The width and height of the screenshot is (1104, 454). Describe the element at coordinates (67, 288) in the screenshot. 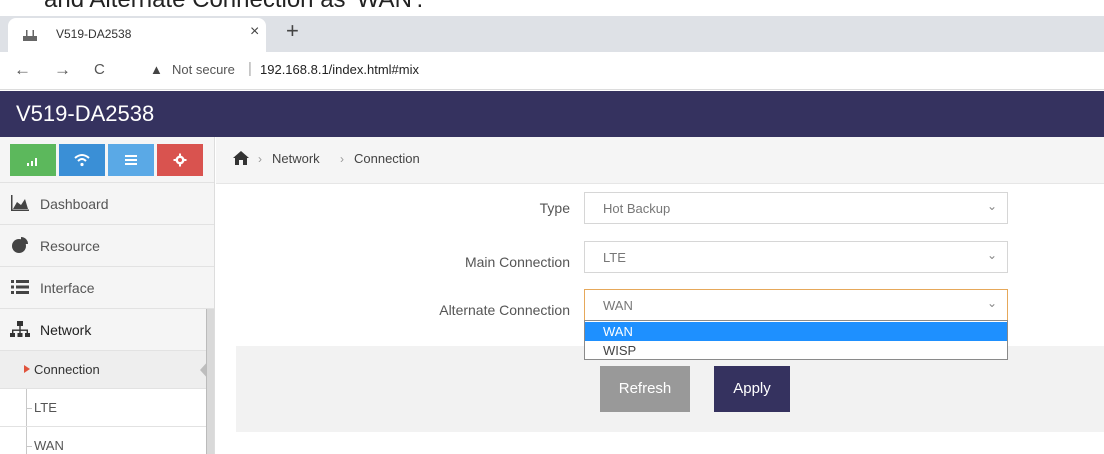

I see `sidebar-item-label: Interface` at that location.